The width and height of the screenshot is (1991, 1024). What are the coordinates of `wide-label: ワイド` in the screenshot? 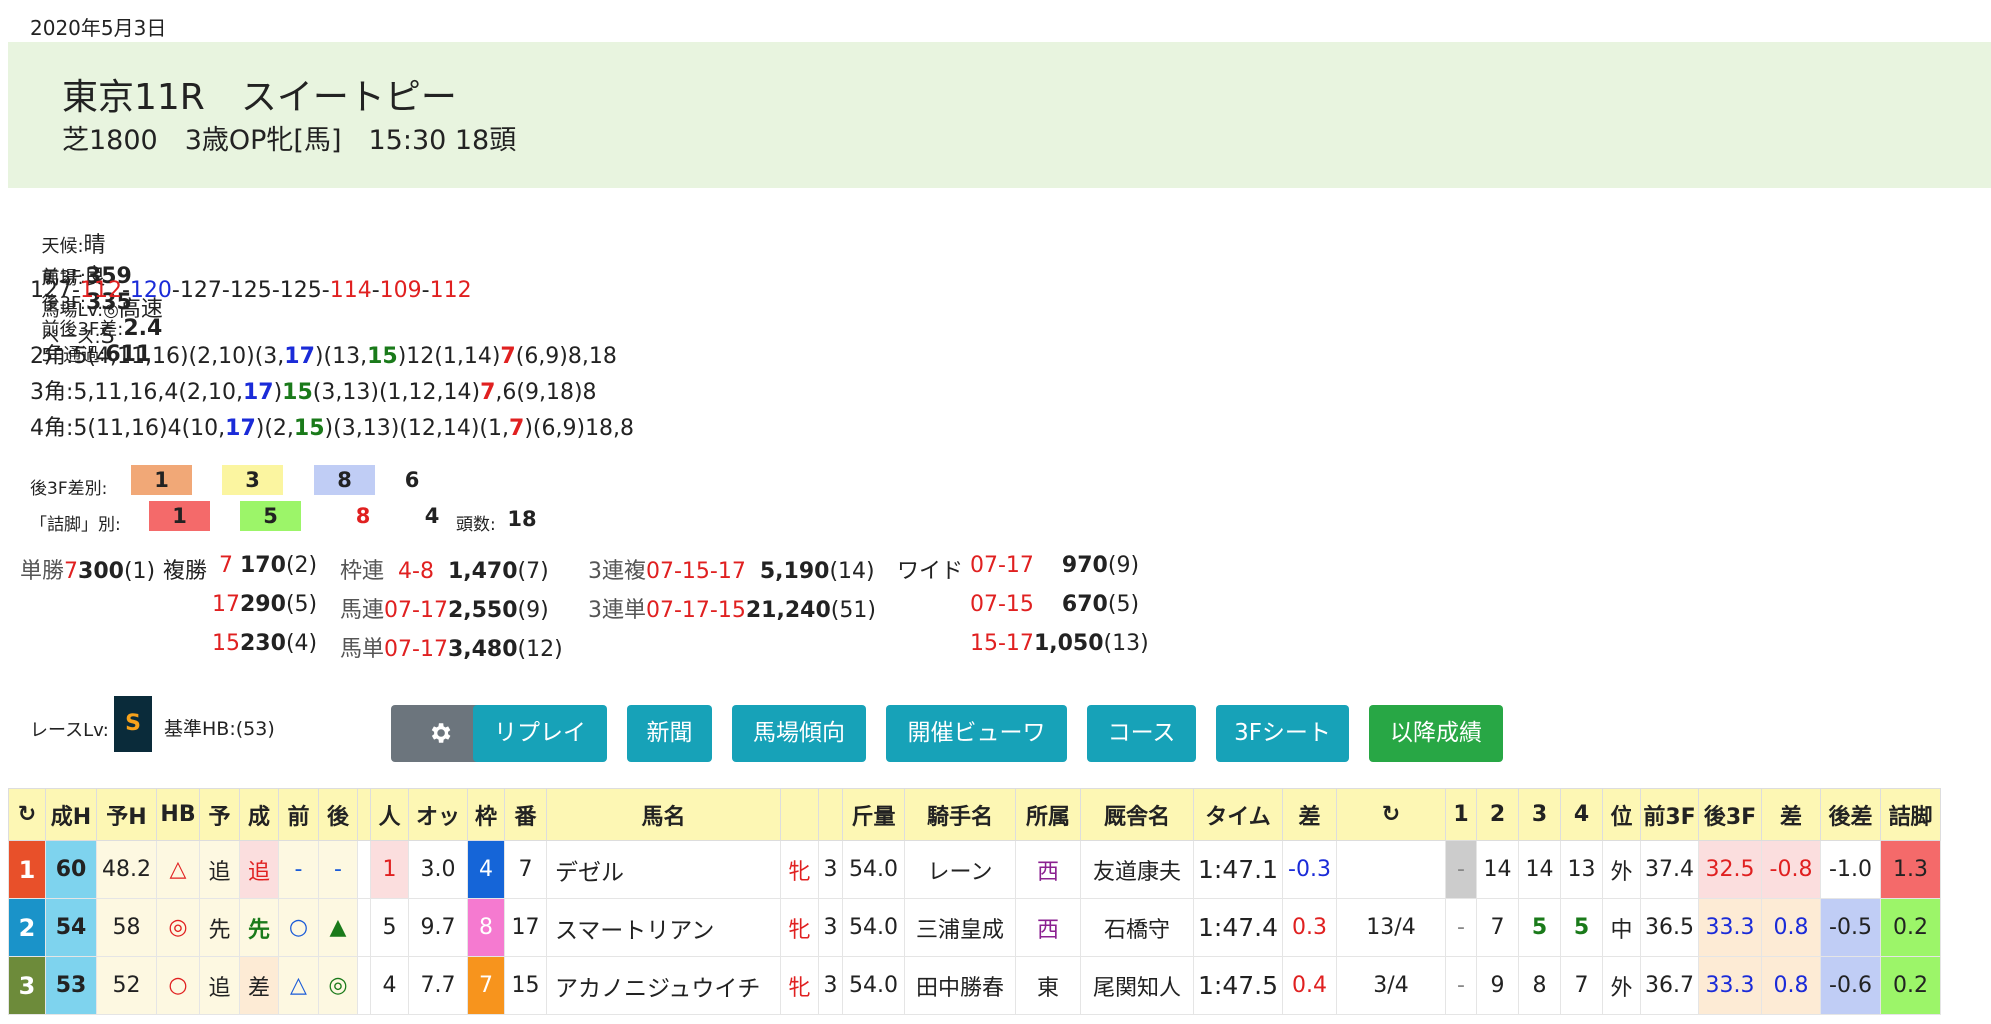 It's located at (930, 571).